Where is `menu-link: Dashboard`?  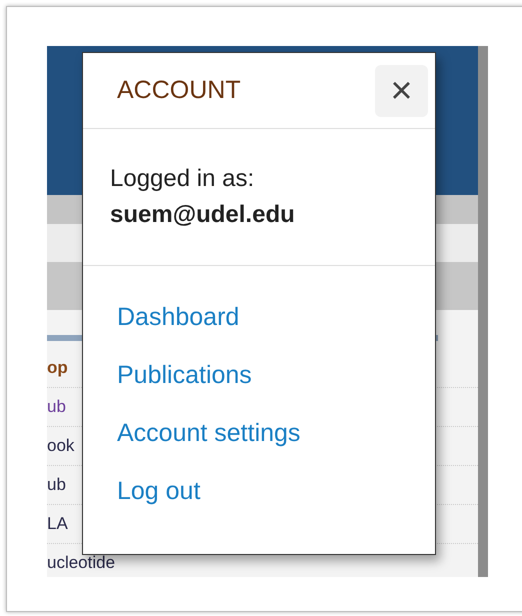
menu-link: Dashboard is located at coordinates (178, 317).